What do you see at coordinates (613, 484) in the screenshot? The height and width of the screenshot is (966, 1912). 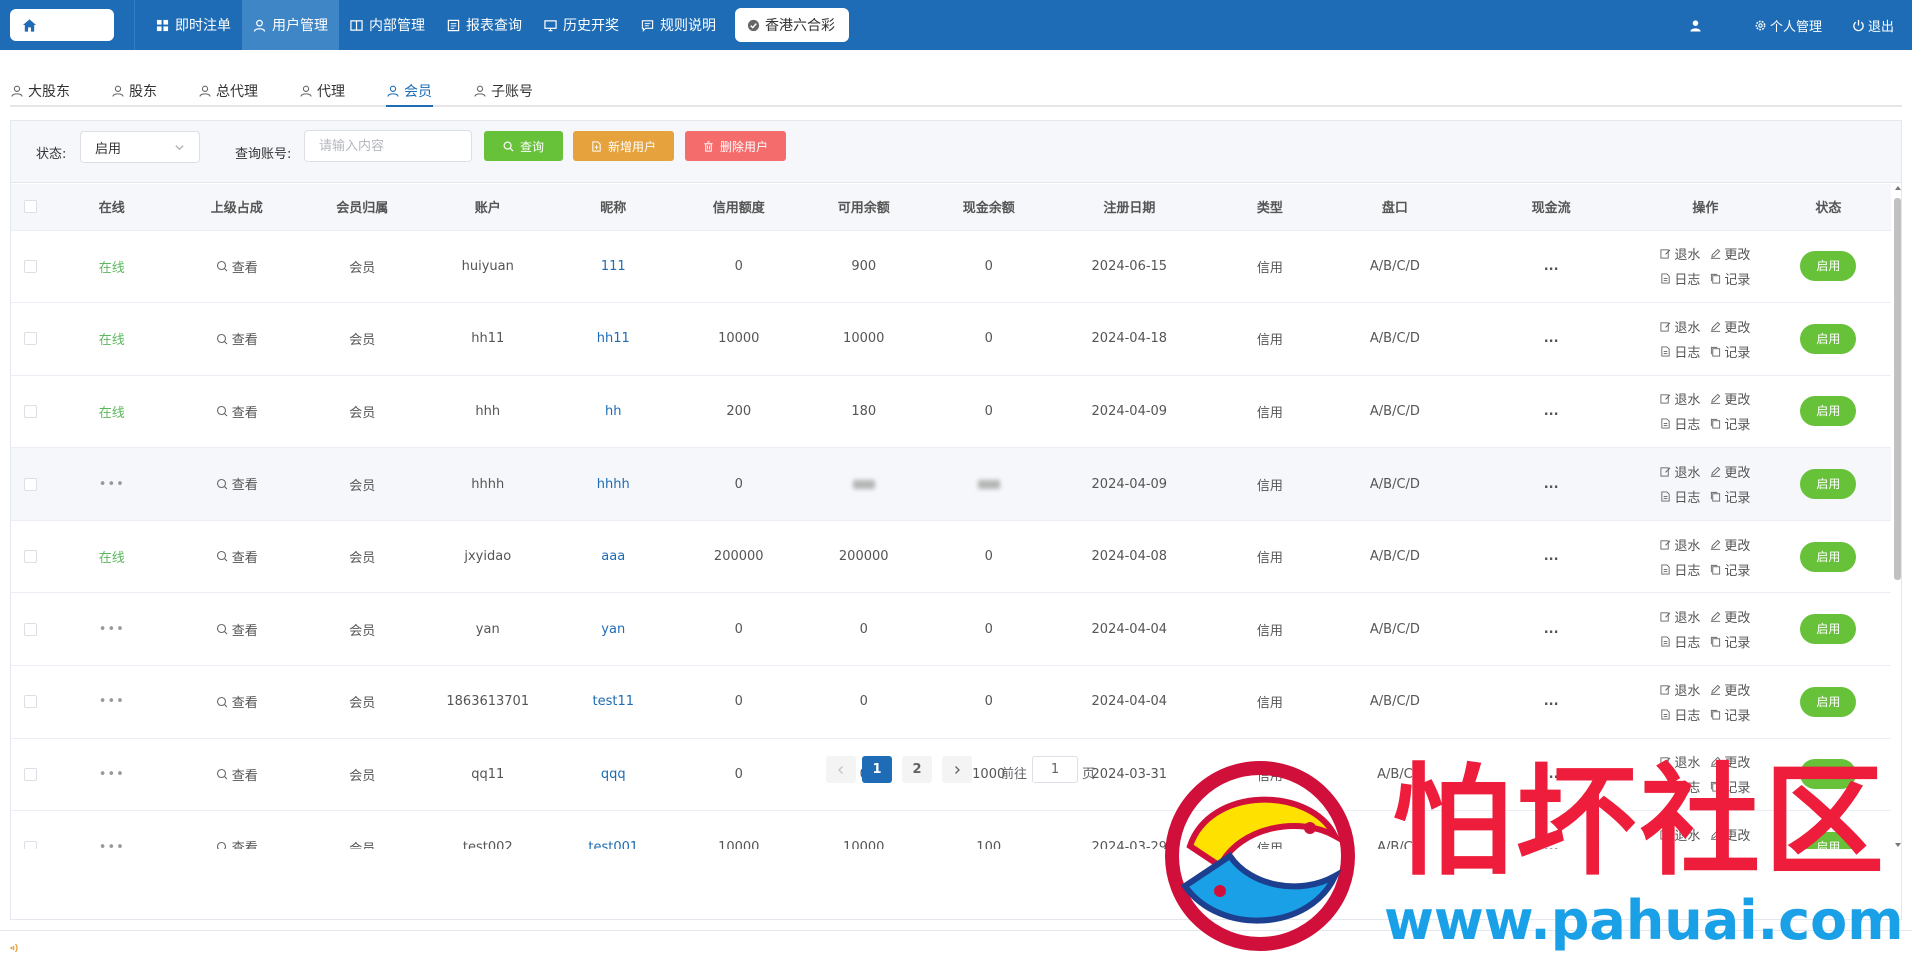 I see `nickname-link: hhhh` at bounding box center [613, 484].